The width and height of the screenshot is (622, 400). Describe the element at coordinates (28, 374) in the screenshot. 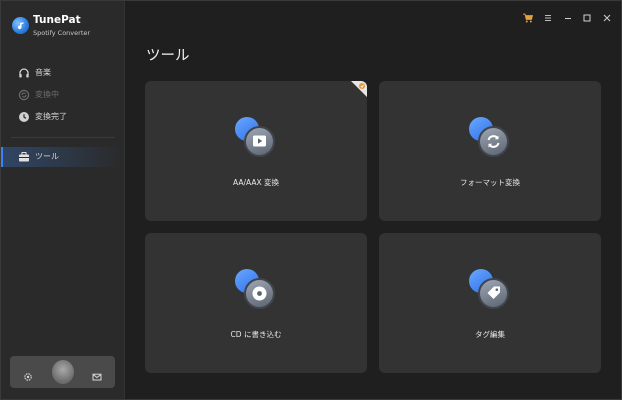

I see `gear-icon` at that location.